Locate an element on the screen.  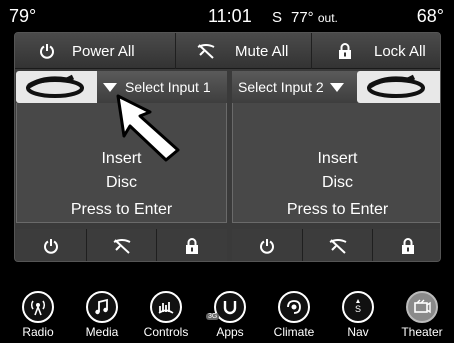
zone-2-source-logo is located at coordinates (398, 87).